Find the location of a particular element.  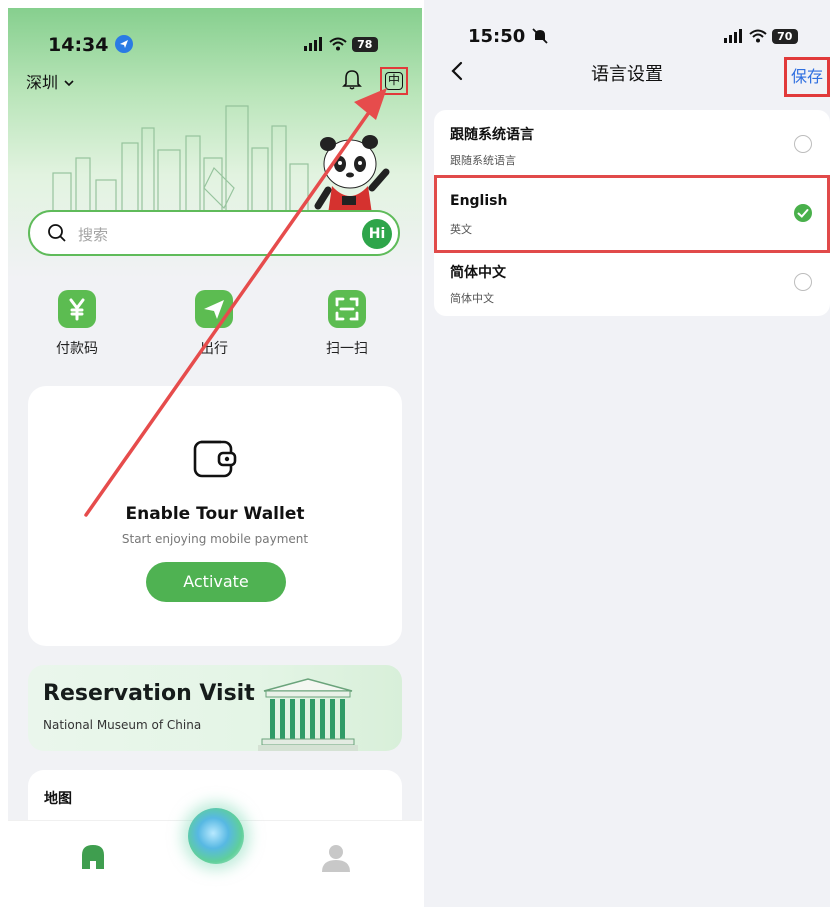

payment-code-action: 付款码 is located at coordinates (77, 324).